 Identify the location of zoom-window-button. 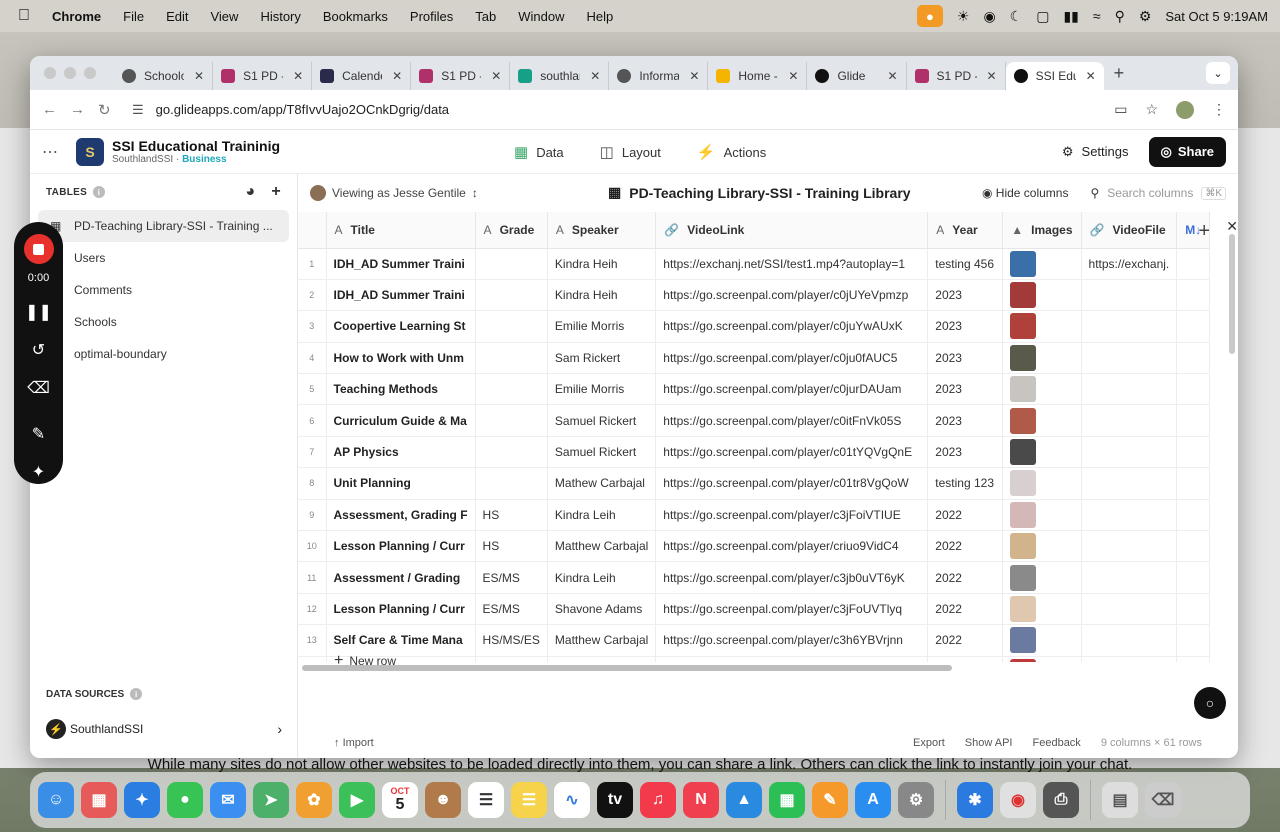
(90, 73).